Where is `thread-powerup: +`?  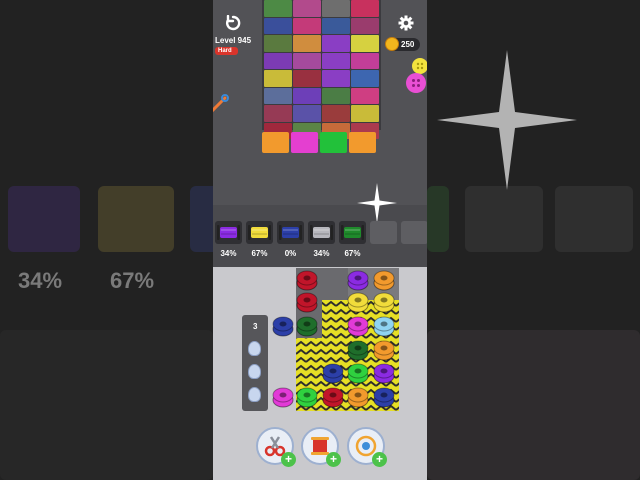
thread-powerup: + is located at coordinates (321, 447).